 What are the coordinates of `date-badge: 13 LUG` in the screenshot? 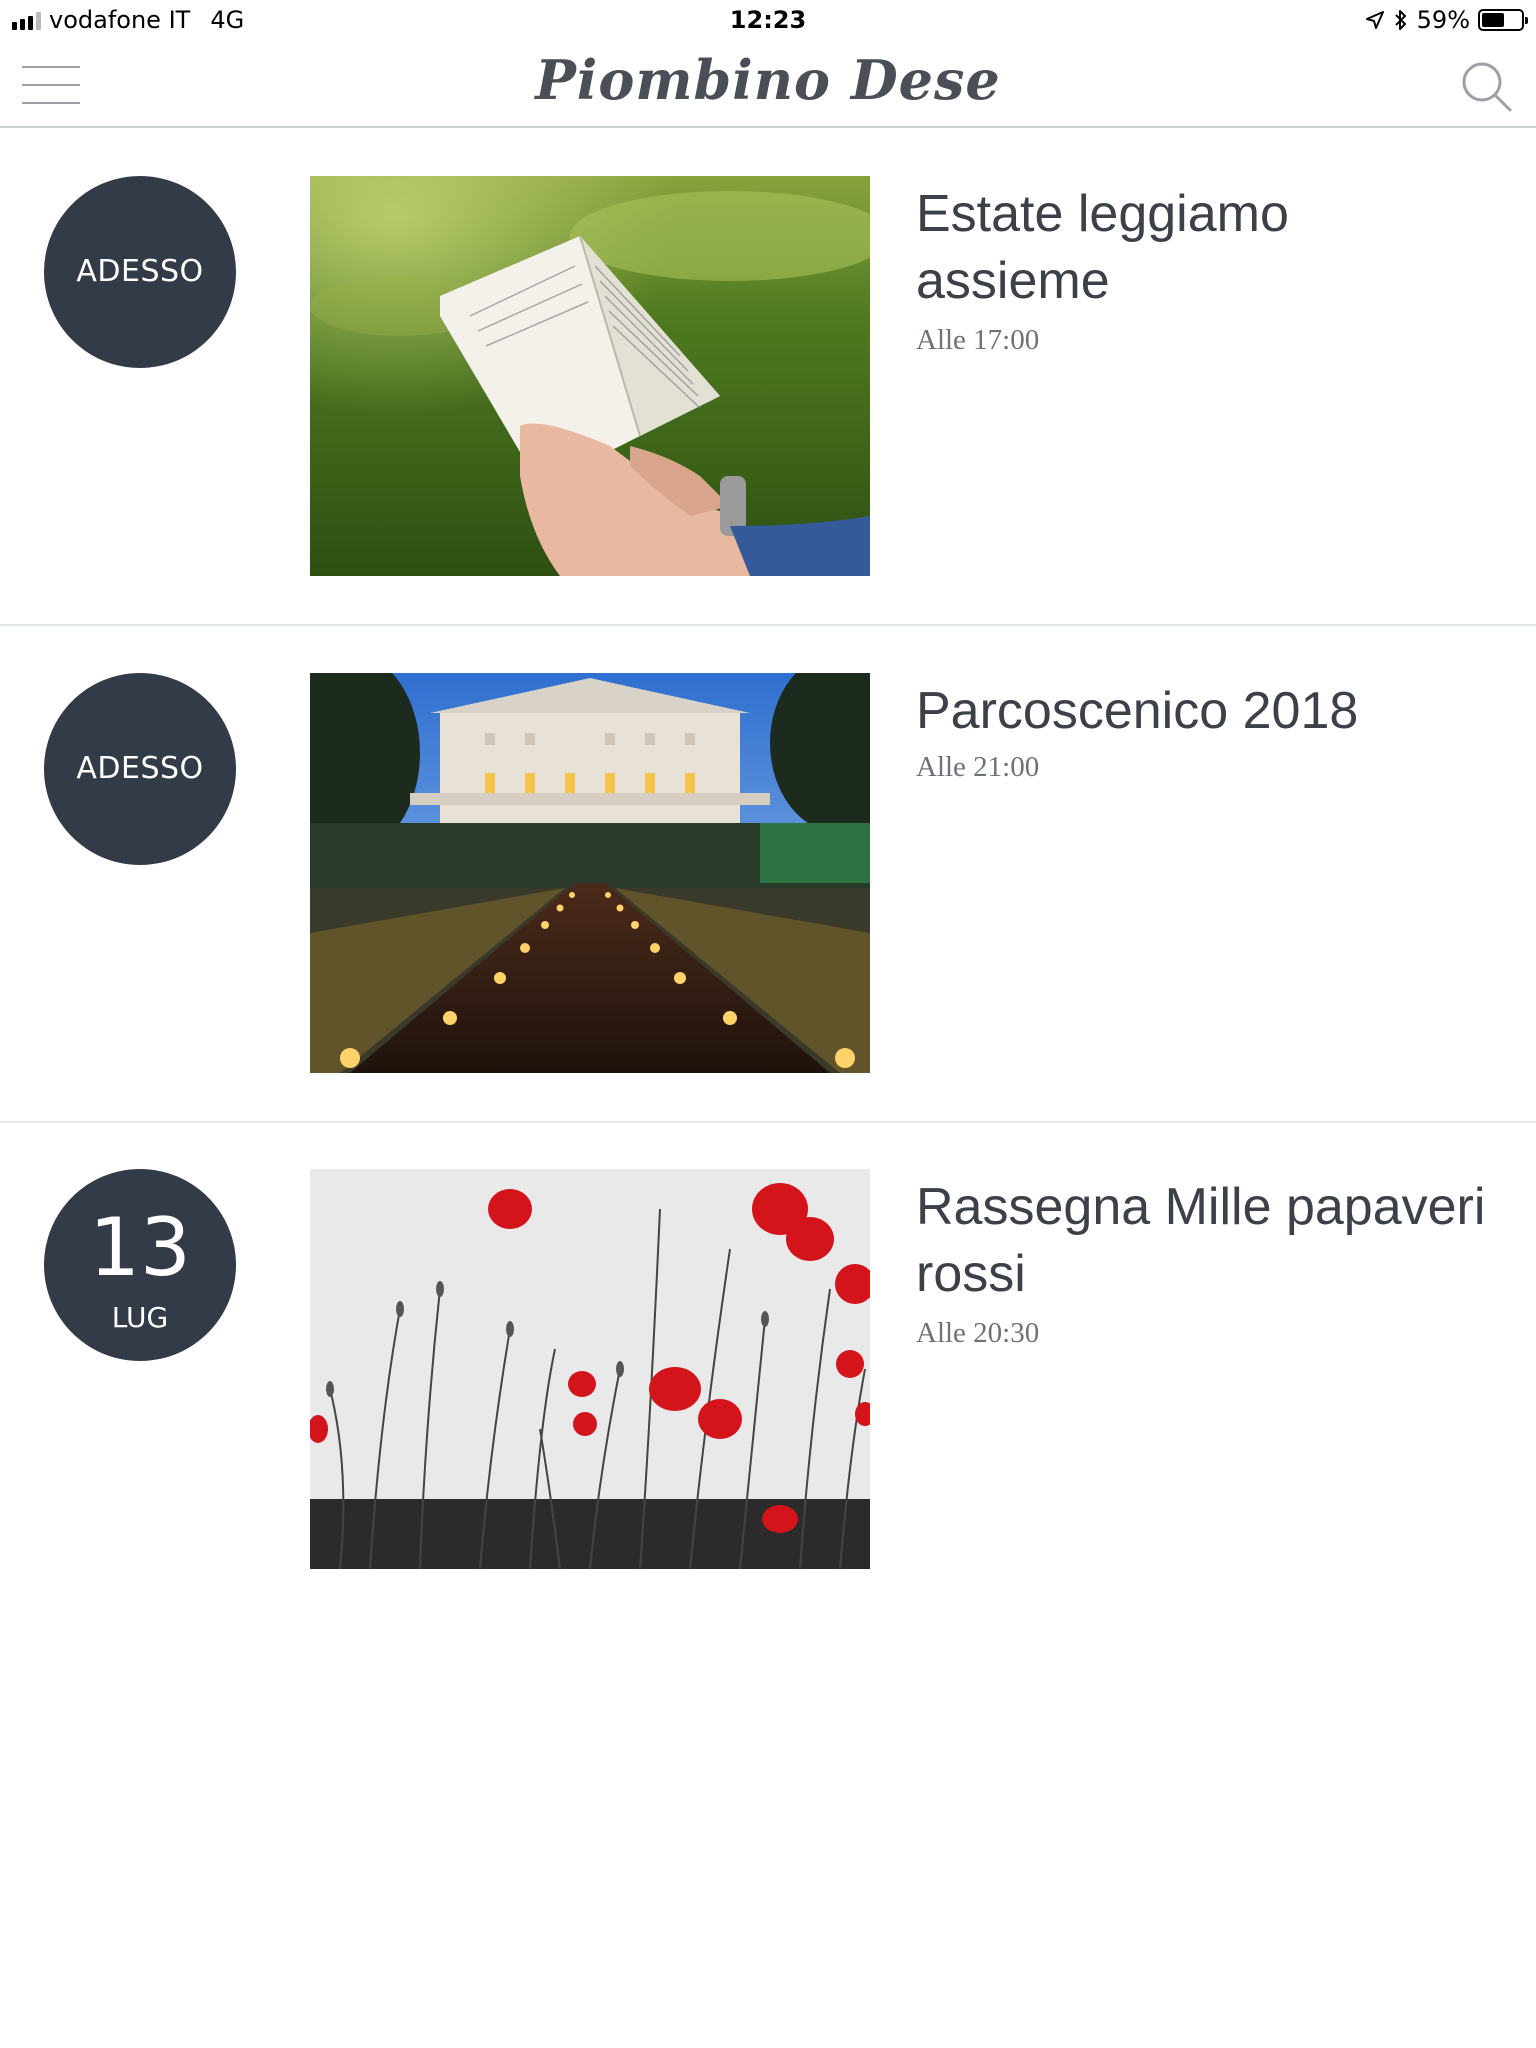 It's located at (140, 1265).